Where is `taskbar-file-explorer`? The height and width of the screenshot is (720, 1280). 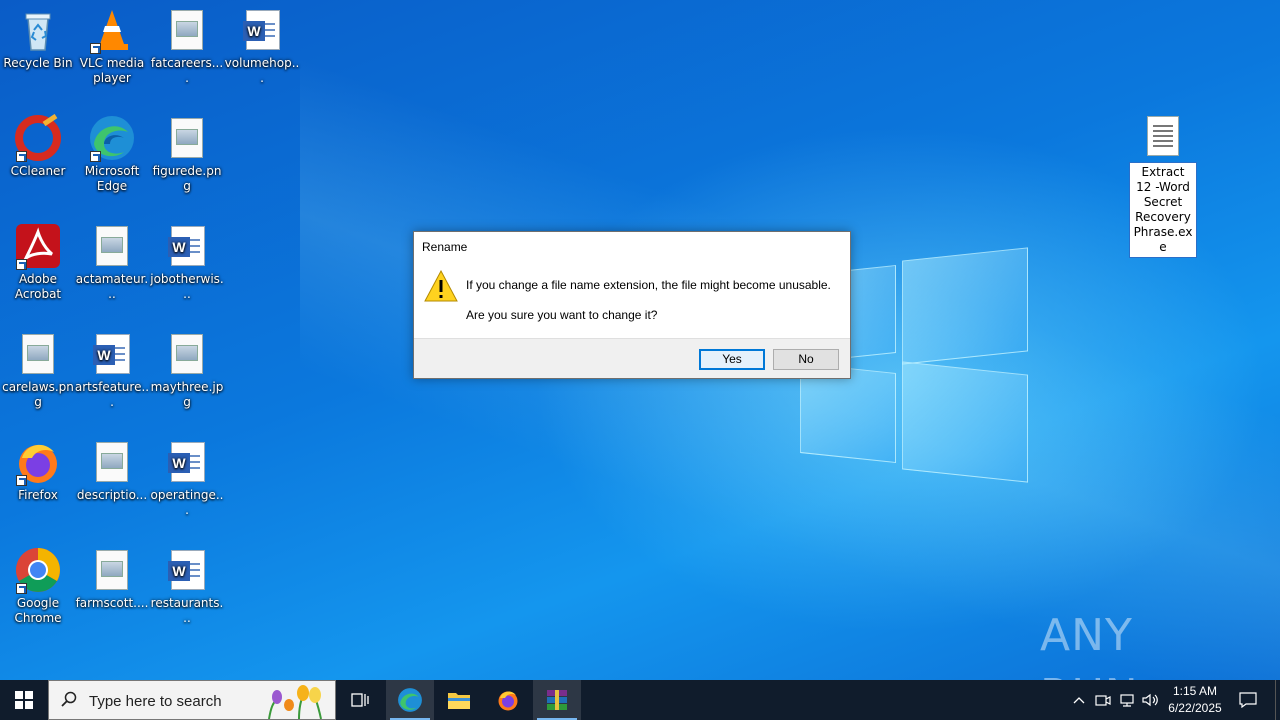 taskbar-file-explorer is located at coordinates (459, 700).